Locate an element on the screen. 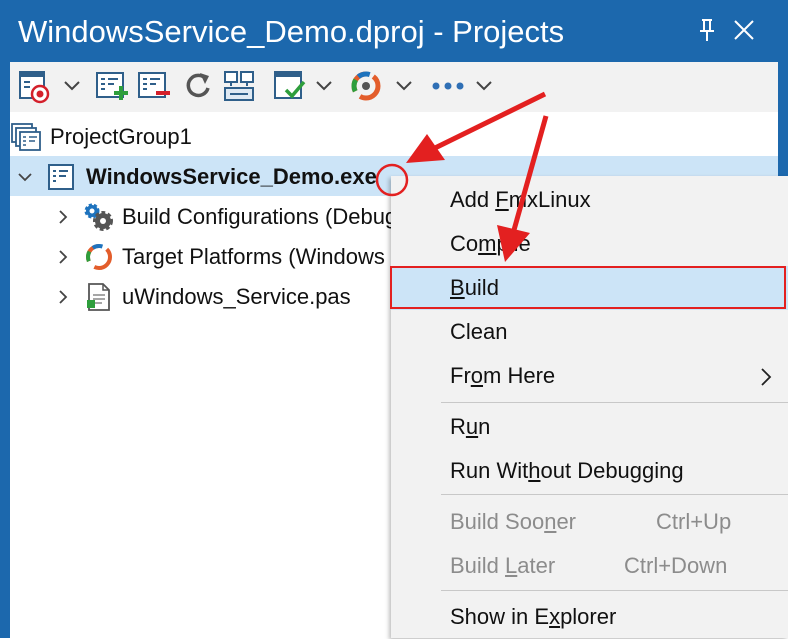  menu-item-shortcut: Ctrl+Up is located at coordinates (694, 521).